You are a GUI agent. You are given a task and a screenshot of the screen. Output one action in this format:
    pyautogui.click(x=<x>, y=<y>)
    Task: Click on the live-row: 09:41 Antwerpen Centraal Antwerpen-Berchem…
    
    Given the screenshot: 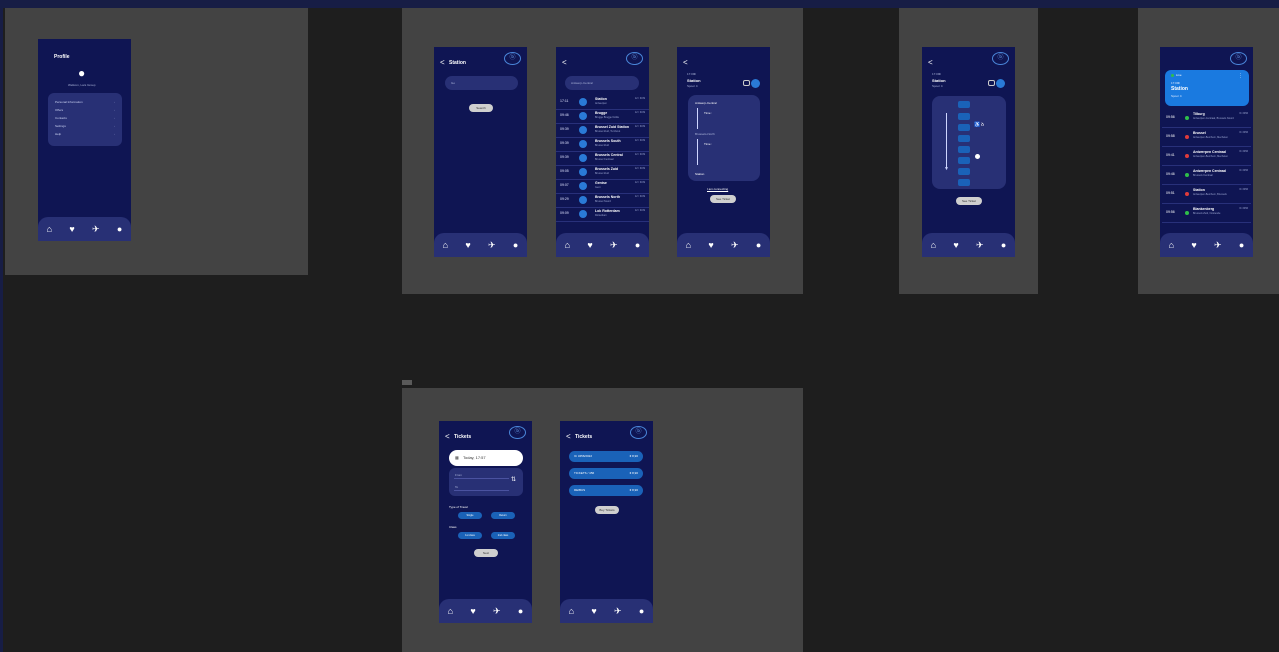 What is the action you would take?
    pyautogui.click(x=1206, y=156)
    